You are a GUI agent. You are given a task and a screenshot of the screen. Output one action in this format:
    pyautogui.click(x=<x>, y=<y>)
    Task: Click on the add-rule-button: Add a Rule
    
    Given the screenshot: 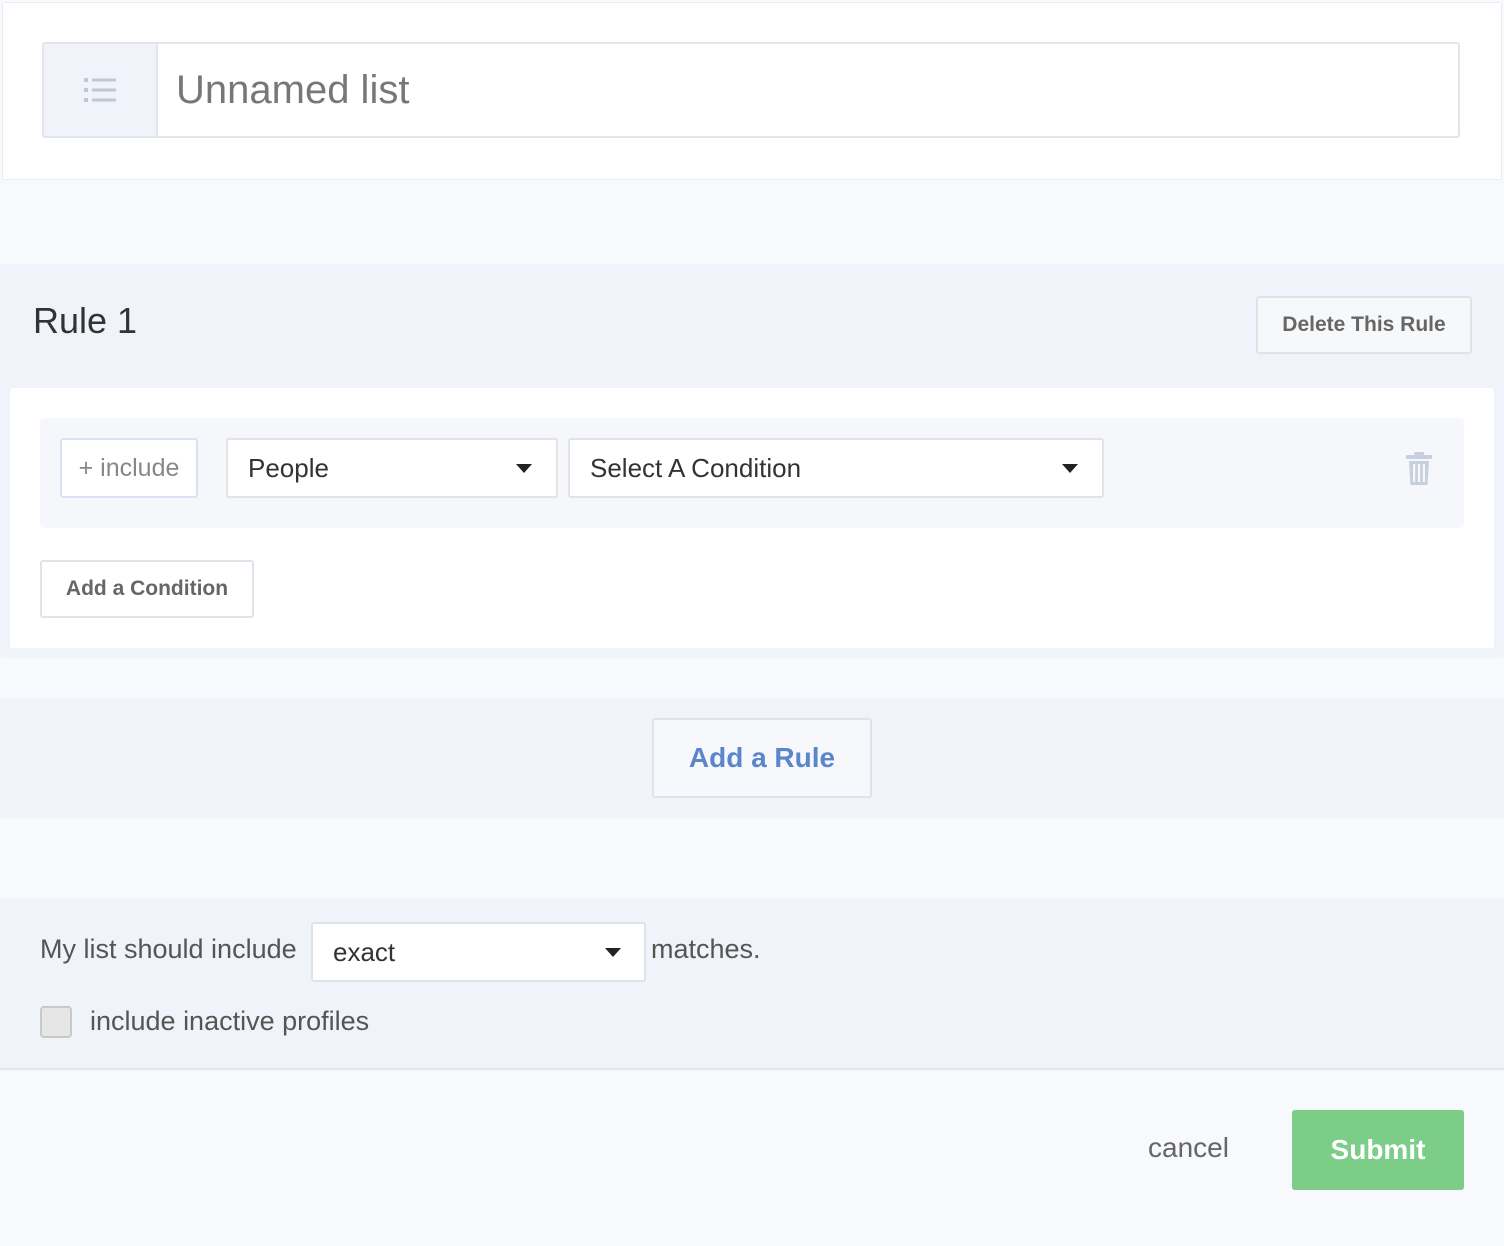 What is the action you would take?
    pyautogui.click(x=762, y=758)
    